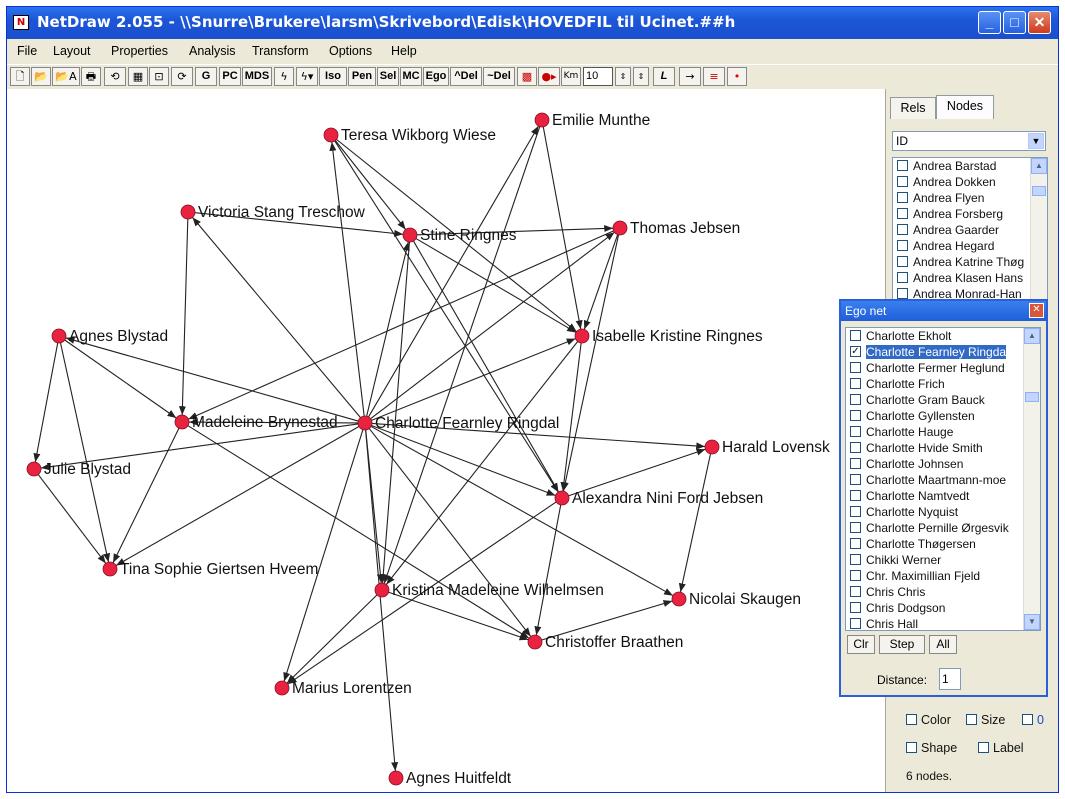 This screenshot has width=1065, height=799. What do you see at coordinates (110, 569) in the screenshot?
I see `node-tina` at bounding box center [110, 569].